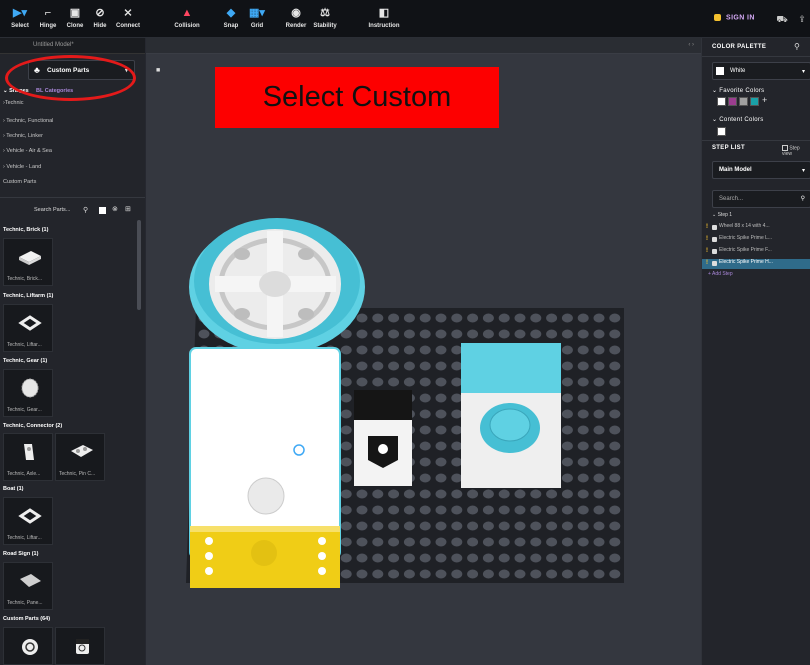 This screenshot has height=665, width=810. What do you see at coordinates (756, 276) in the screenshot?
I see `add-step-button: + Add Step` at bounding box center [756, 276].